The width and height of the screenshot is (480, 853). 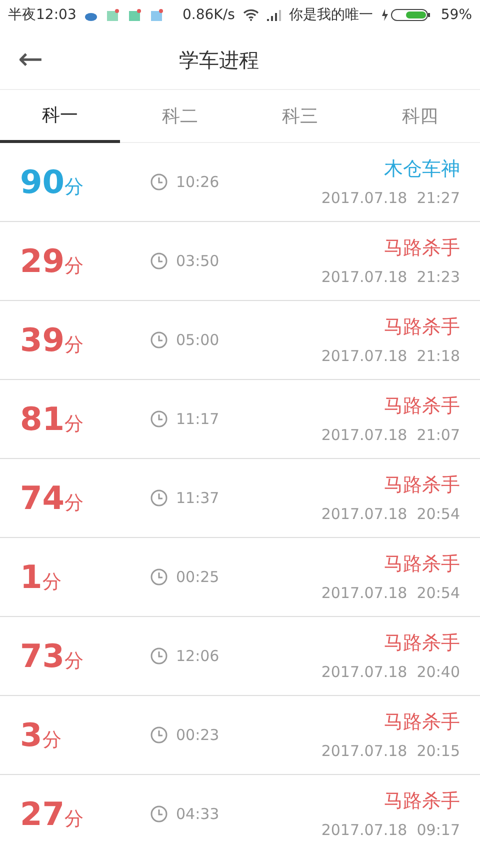 I want to click on duration: 04:33, so click(x=198, y=814).